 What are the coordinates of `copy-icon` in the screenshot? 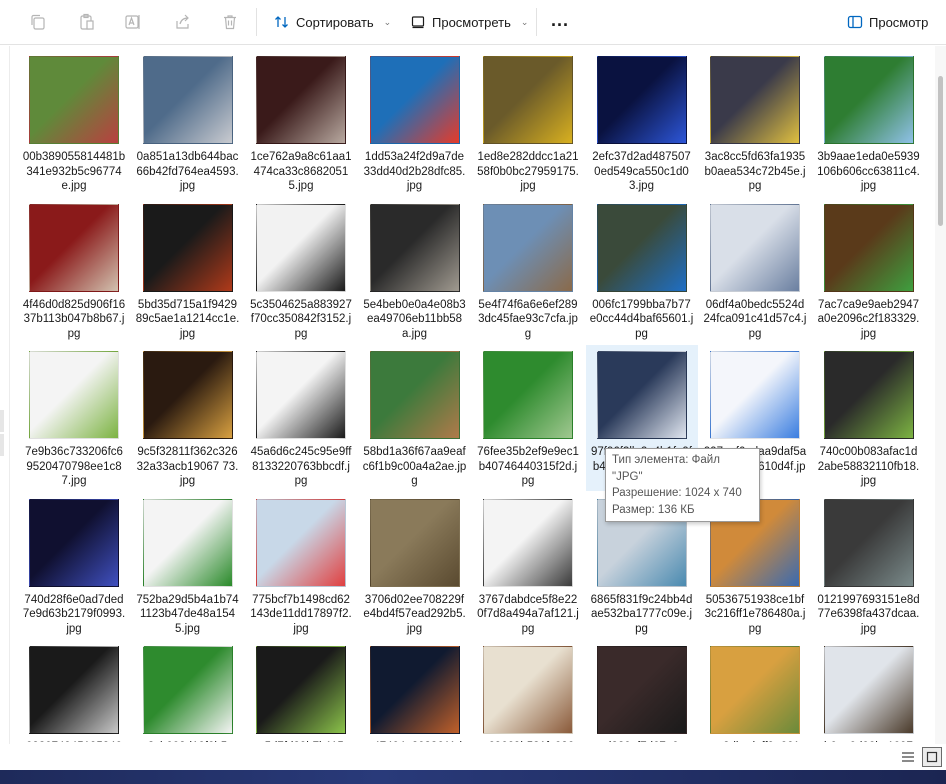 It's located at (38, 22).